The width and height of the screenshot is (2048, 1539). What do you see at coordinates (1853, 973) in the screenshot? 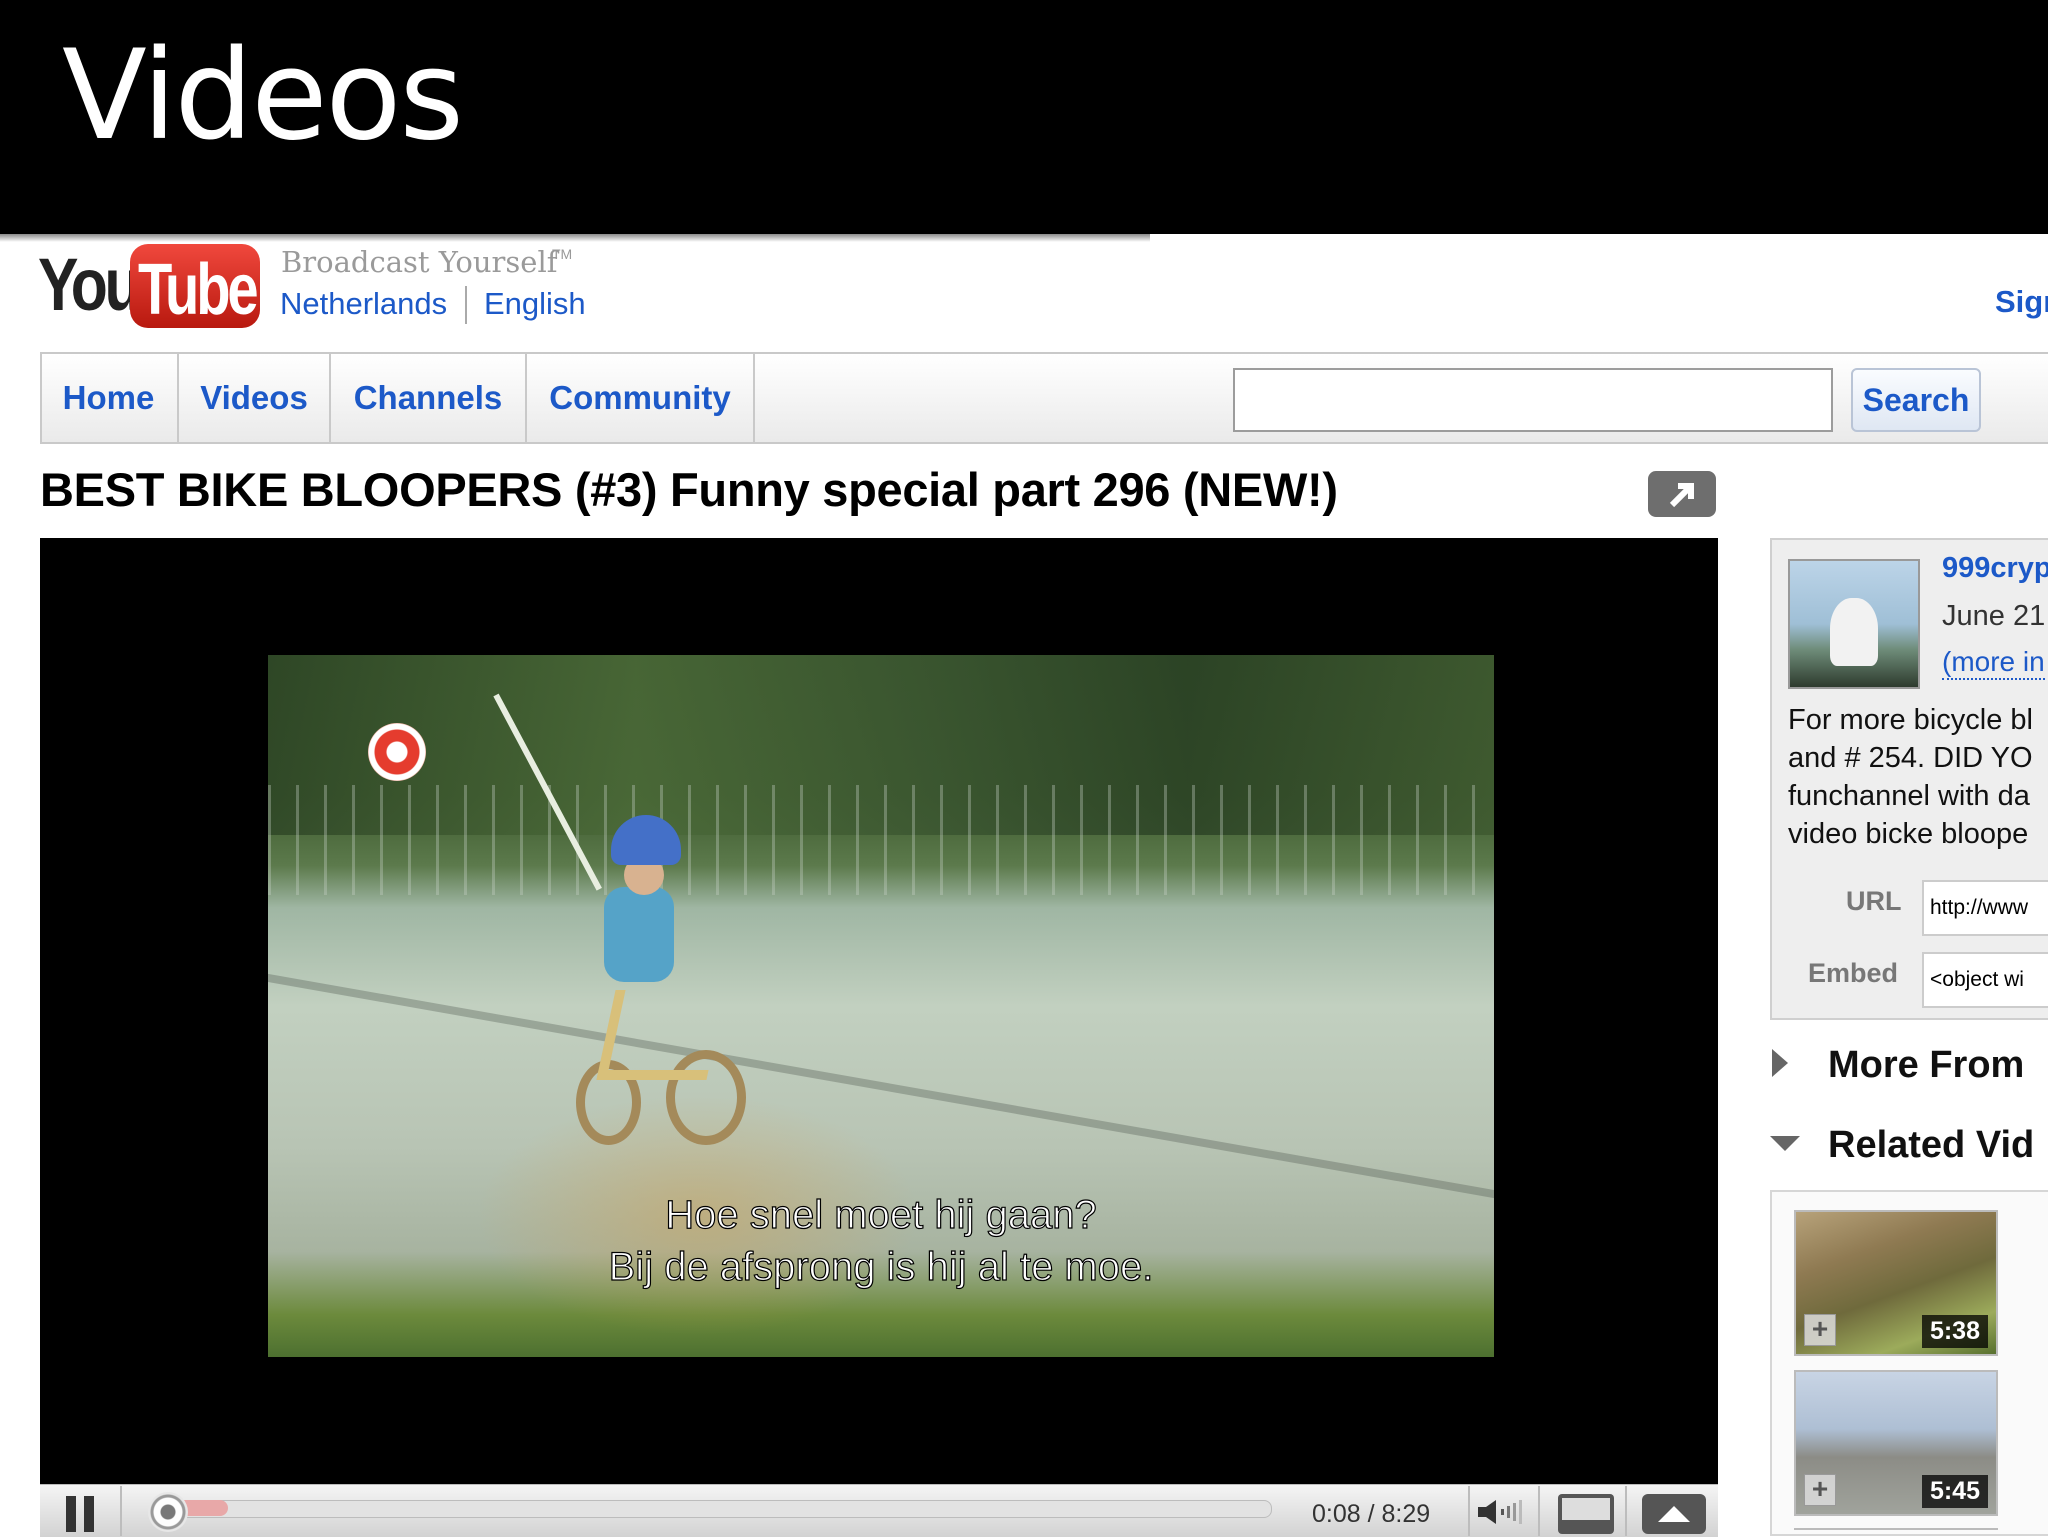
I see `embed-label: Embed` at bounding box center [1853, 973].